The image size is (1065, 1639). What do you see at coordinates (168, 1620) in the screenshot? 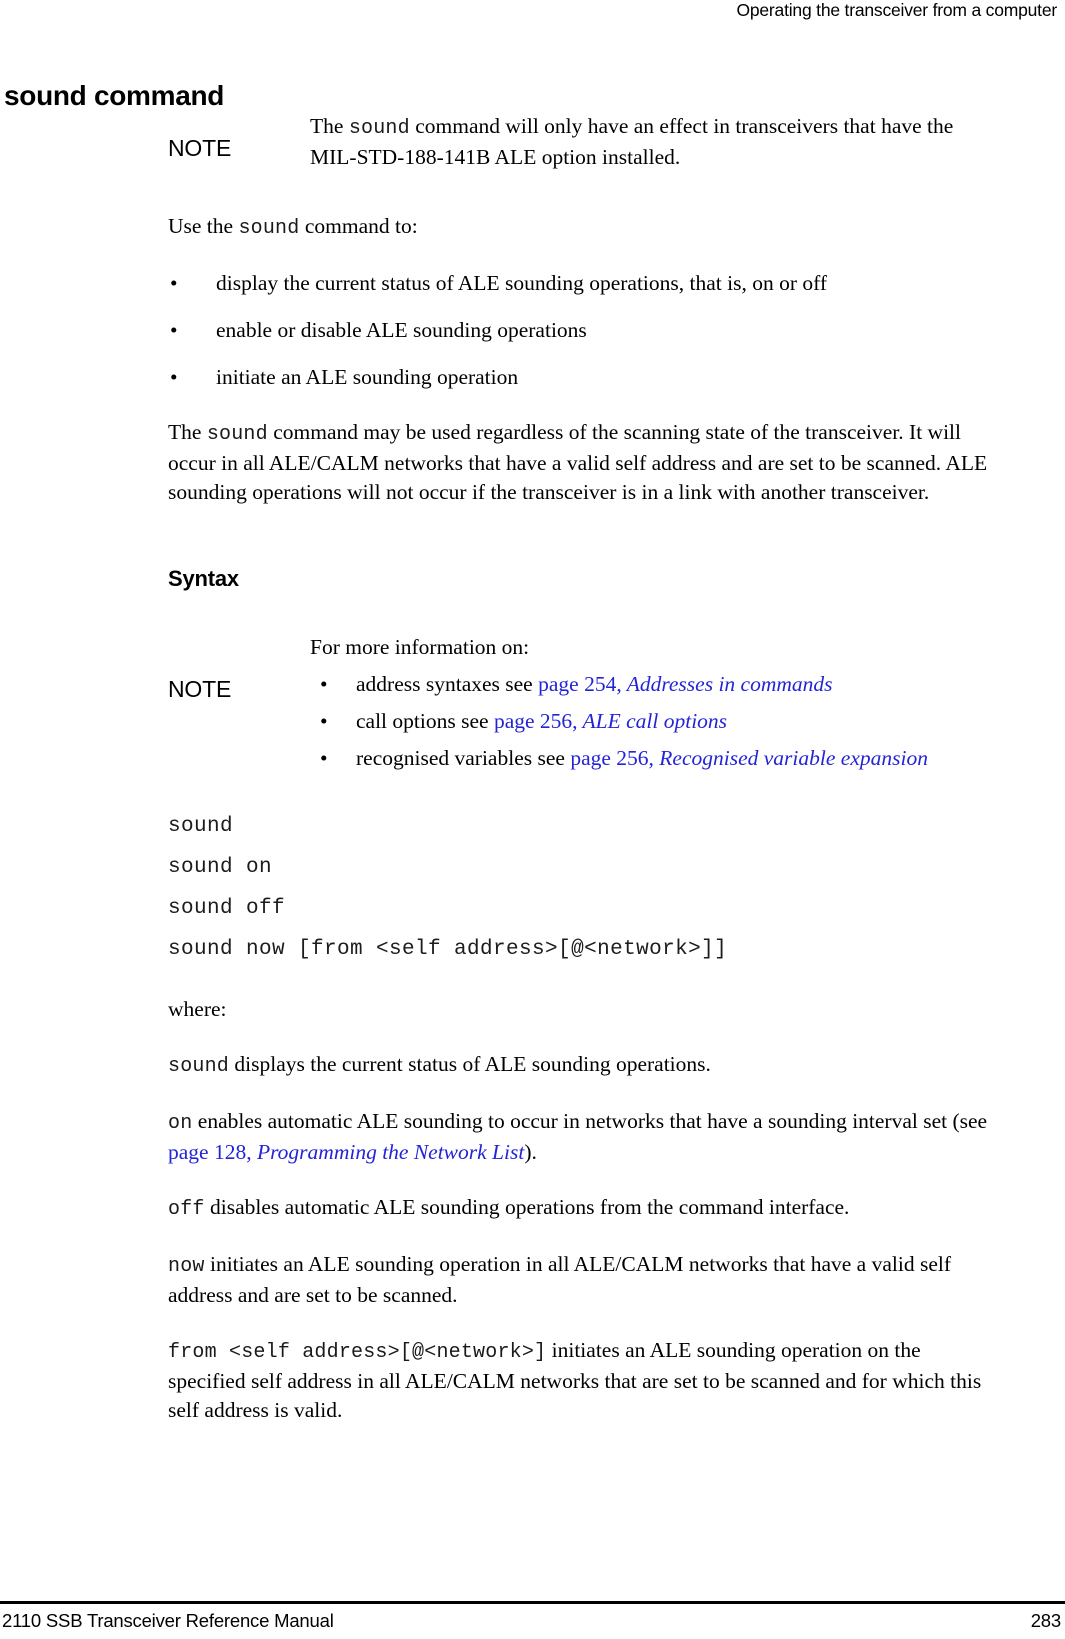
I see `footer-manual-title: 2110 SSB Transceiver Reference Manual` at bounding box center [168, 1620].